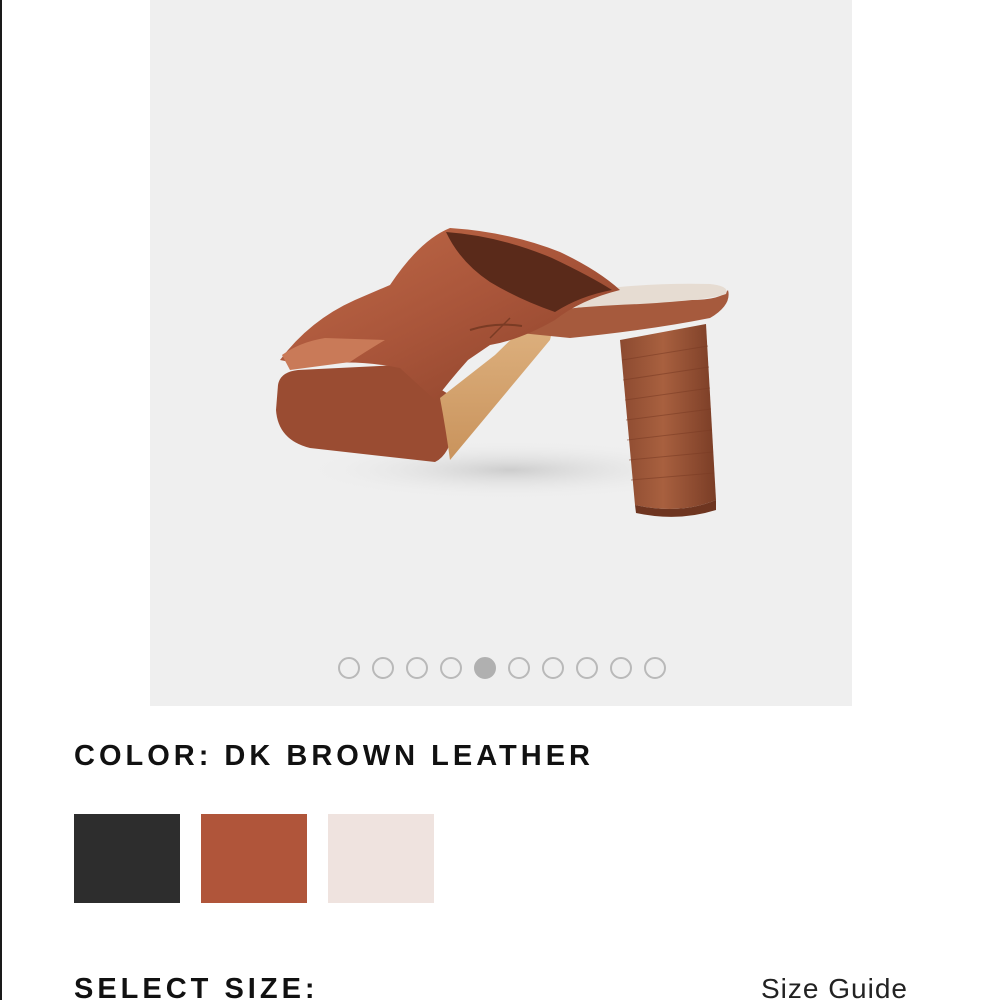  I want to click on carousel-pagination, so click(501, 668).